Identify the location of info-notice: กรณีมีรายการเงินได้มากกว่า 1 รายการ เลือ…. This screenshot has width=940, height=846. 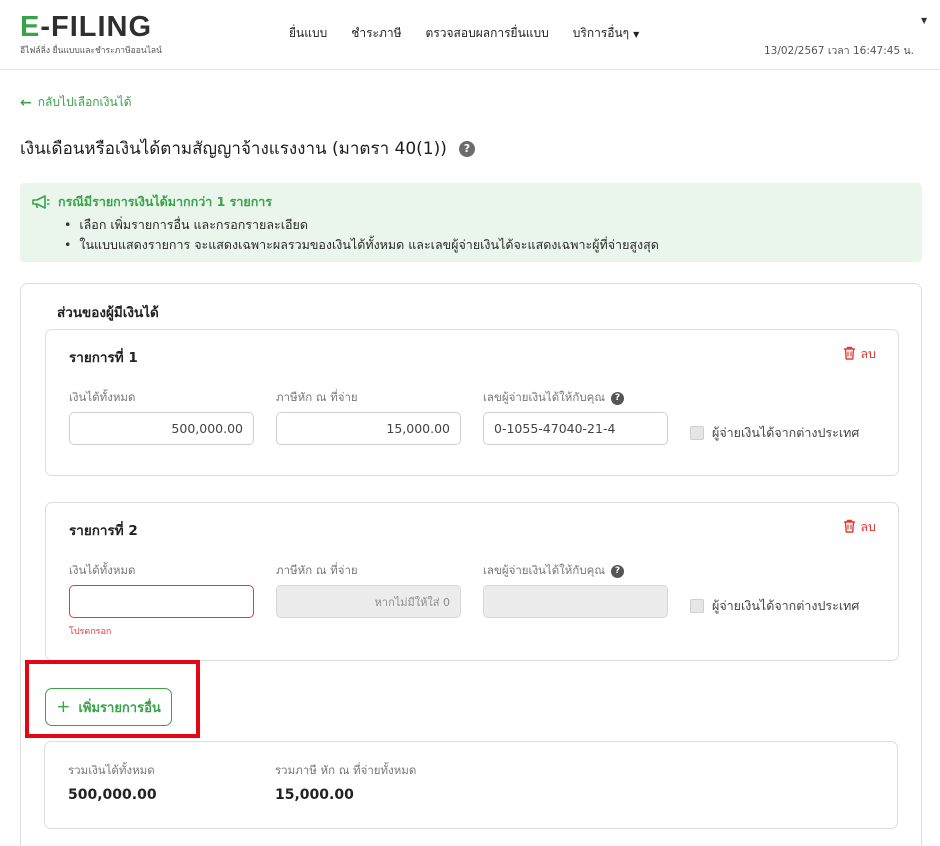
(471, 222).